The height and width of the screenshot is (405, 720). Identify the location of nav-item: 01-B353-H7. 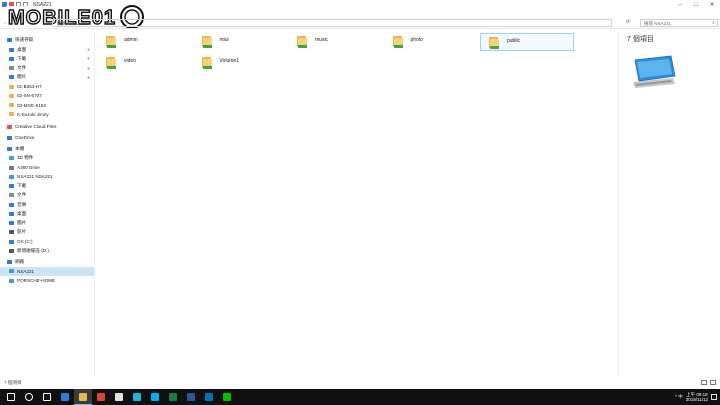
(47, 86).